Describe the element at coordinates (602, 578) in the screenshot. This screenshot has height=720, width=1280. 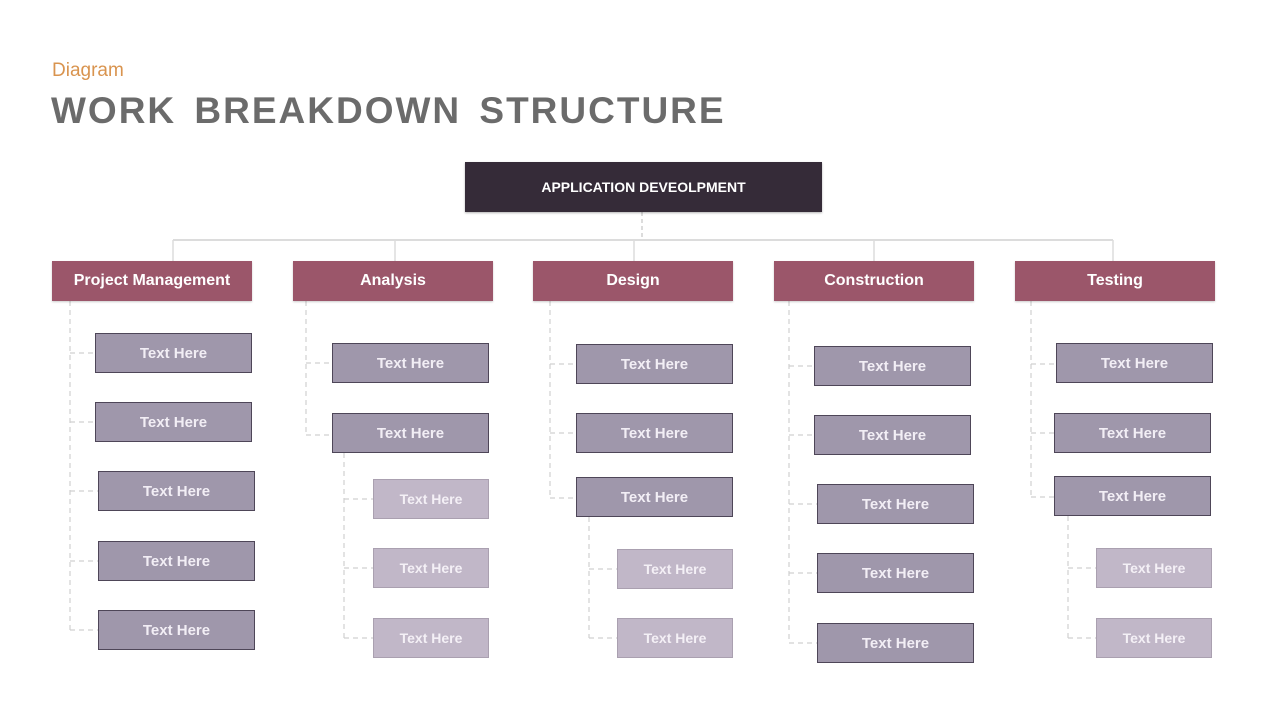
I see `connector-design-sub` at that location.